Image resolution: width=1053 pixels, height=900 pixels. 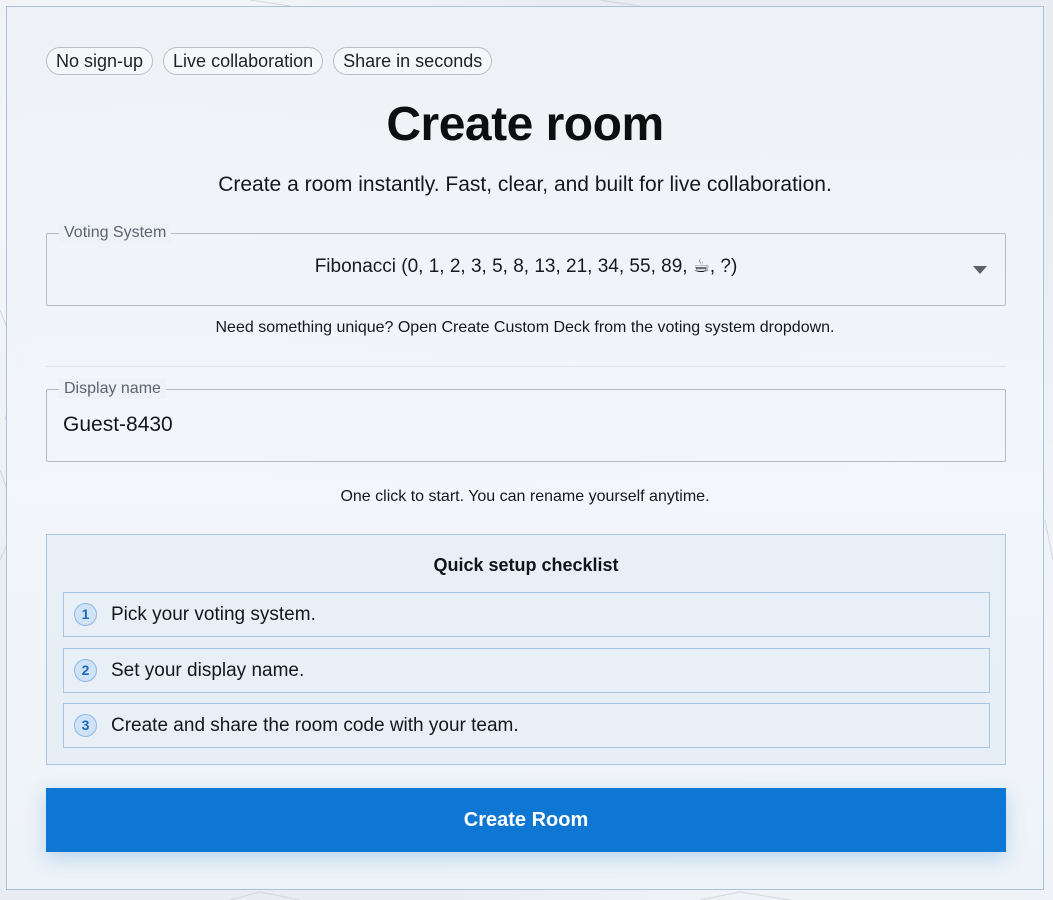 I want to click on page-title: Create room, so click(x=525, y=124).